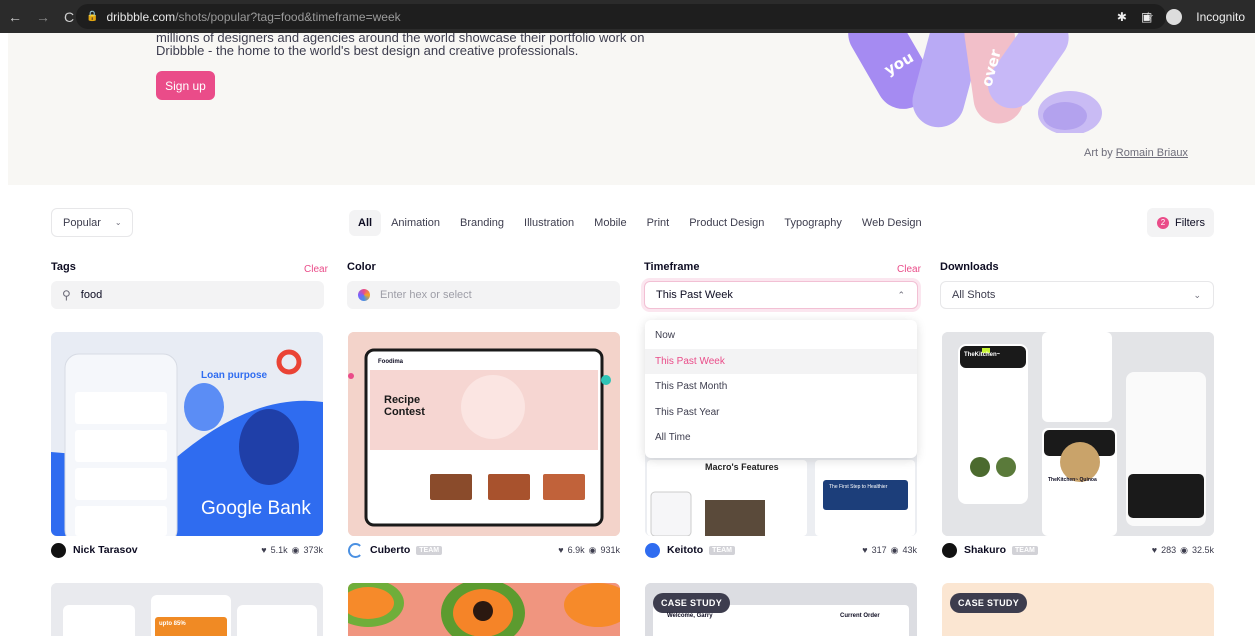 Image resolution: width=1255 pixels, height=636 pixels. What do you see at coordinates (1163, 222) in the screenshot?
I see `filters-count-badge: 2` at bounding box center [1163, 222].